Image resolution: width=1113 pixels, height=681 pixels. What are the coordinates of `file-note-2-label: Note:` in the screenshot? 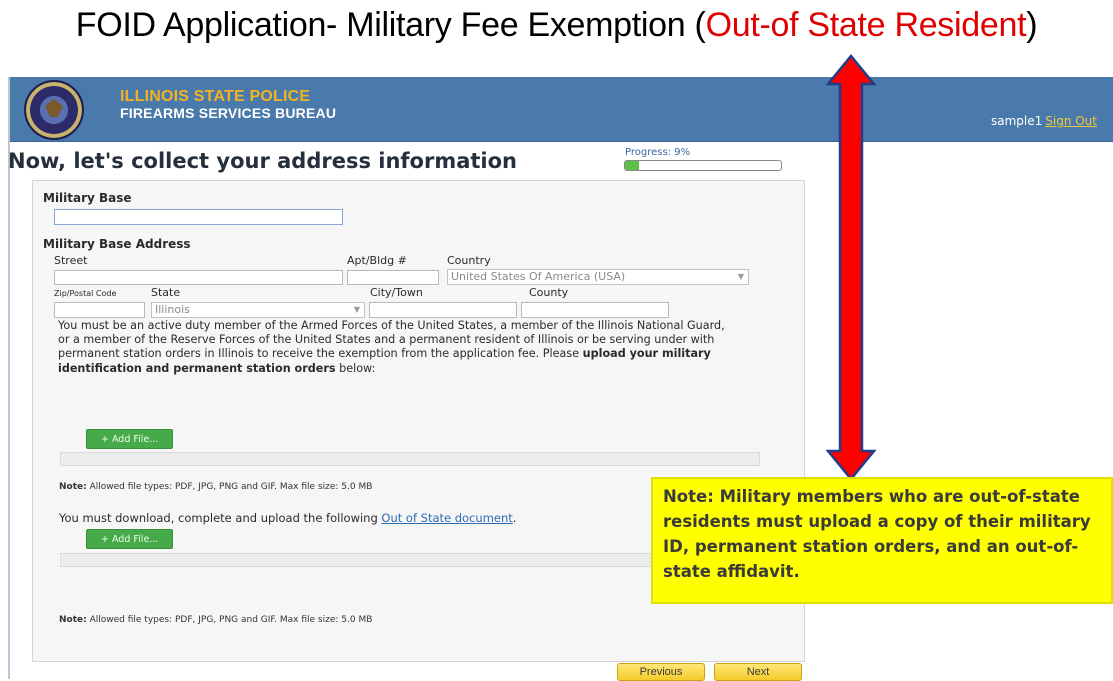 It's located at (73, 620).